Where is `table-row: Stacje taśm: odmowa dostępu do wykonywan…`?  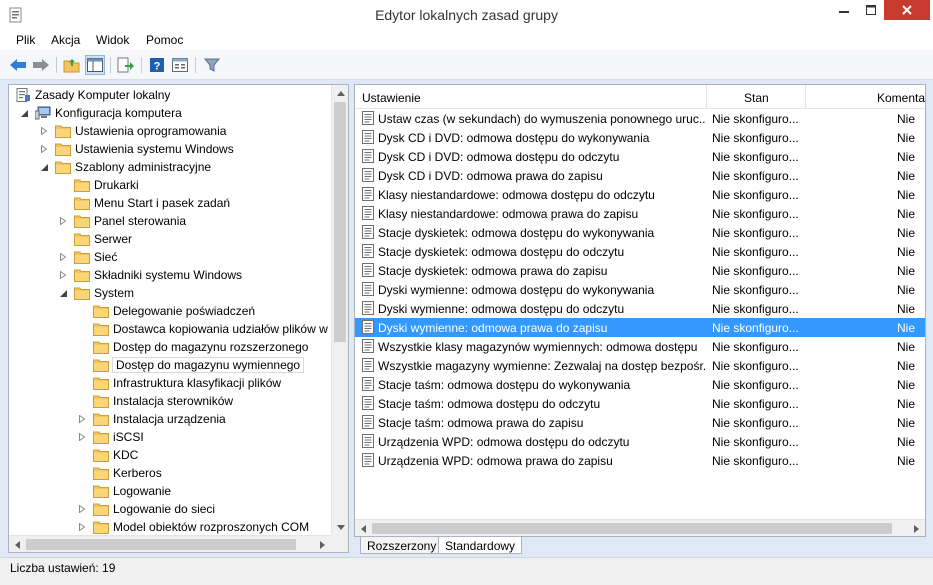
table-row: Stacje taśm: odmowa dostępu do wykonywan… is located at coordinates (640, 384).